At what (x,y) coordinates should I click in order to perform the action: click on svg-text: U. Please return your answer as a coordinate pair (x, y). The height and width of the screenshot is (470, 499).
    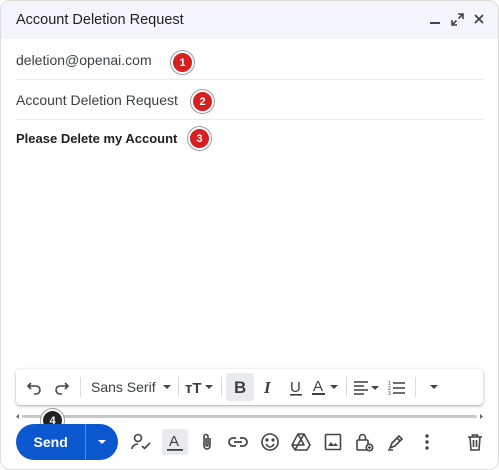
    Looking at the image, I should click on (295, 387).